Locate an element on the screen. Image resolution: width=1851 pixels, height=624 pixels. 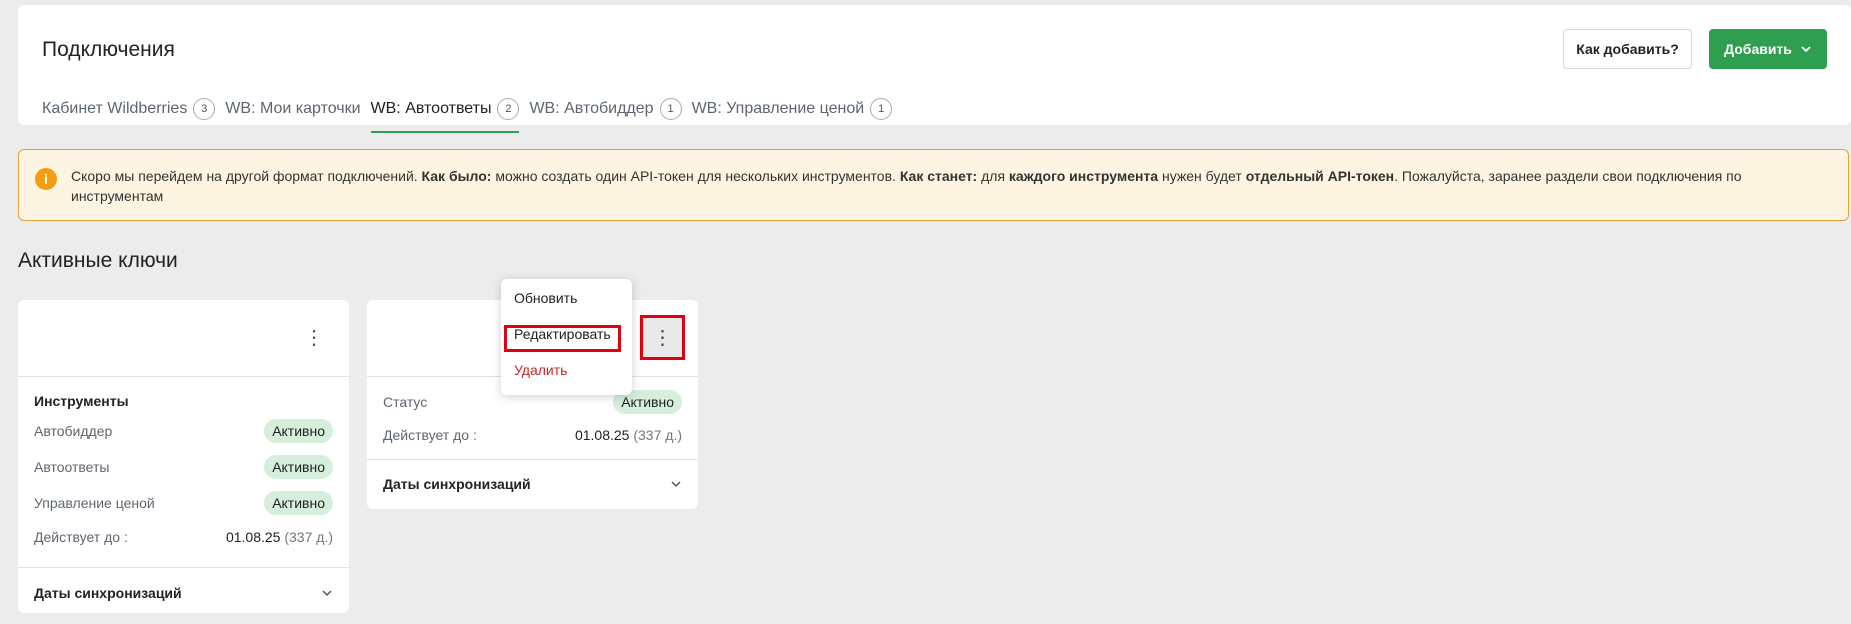
tool-name: Автобиддер is located at coordinates (73, 431).